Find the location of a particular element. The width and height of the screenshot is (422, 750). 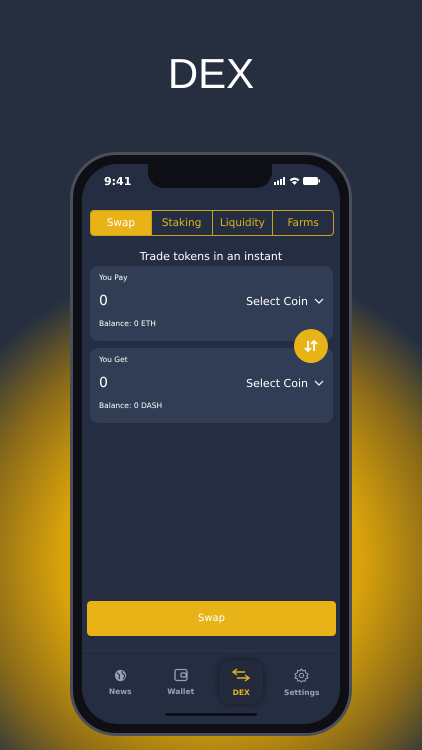

signal-icon is located at coordinates (280, 181).